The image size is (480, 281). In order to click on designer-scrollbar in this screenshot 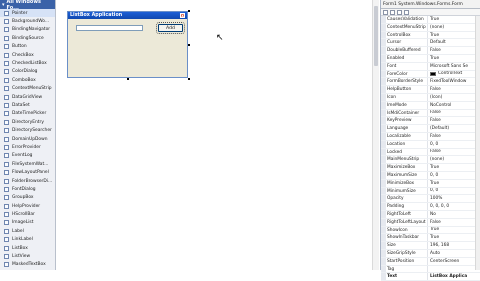, I will do `click(375, 135)`.